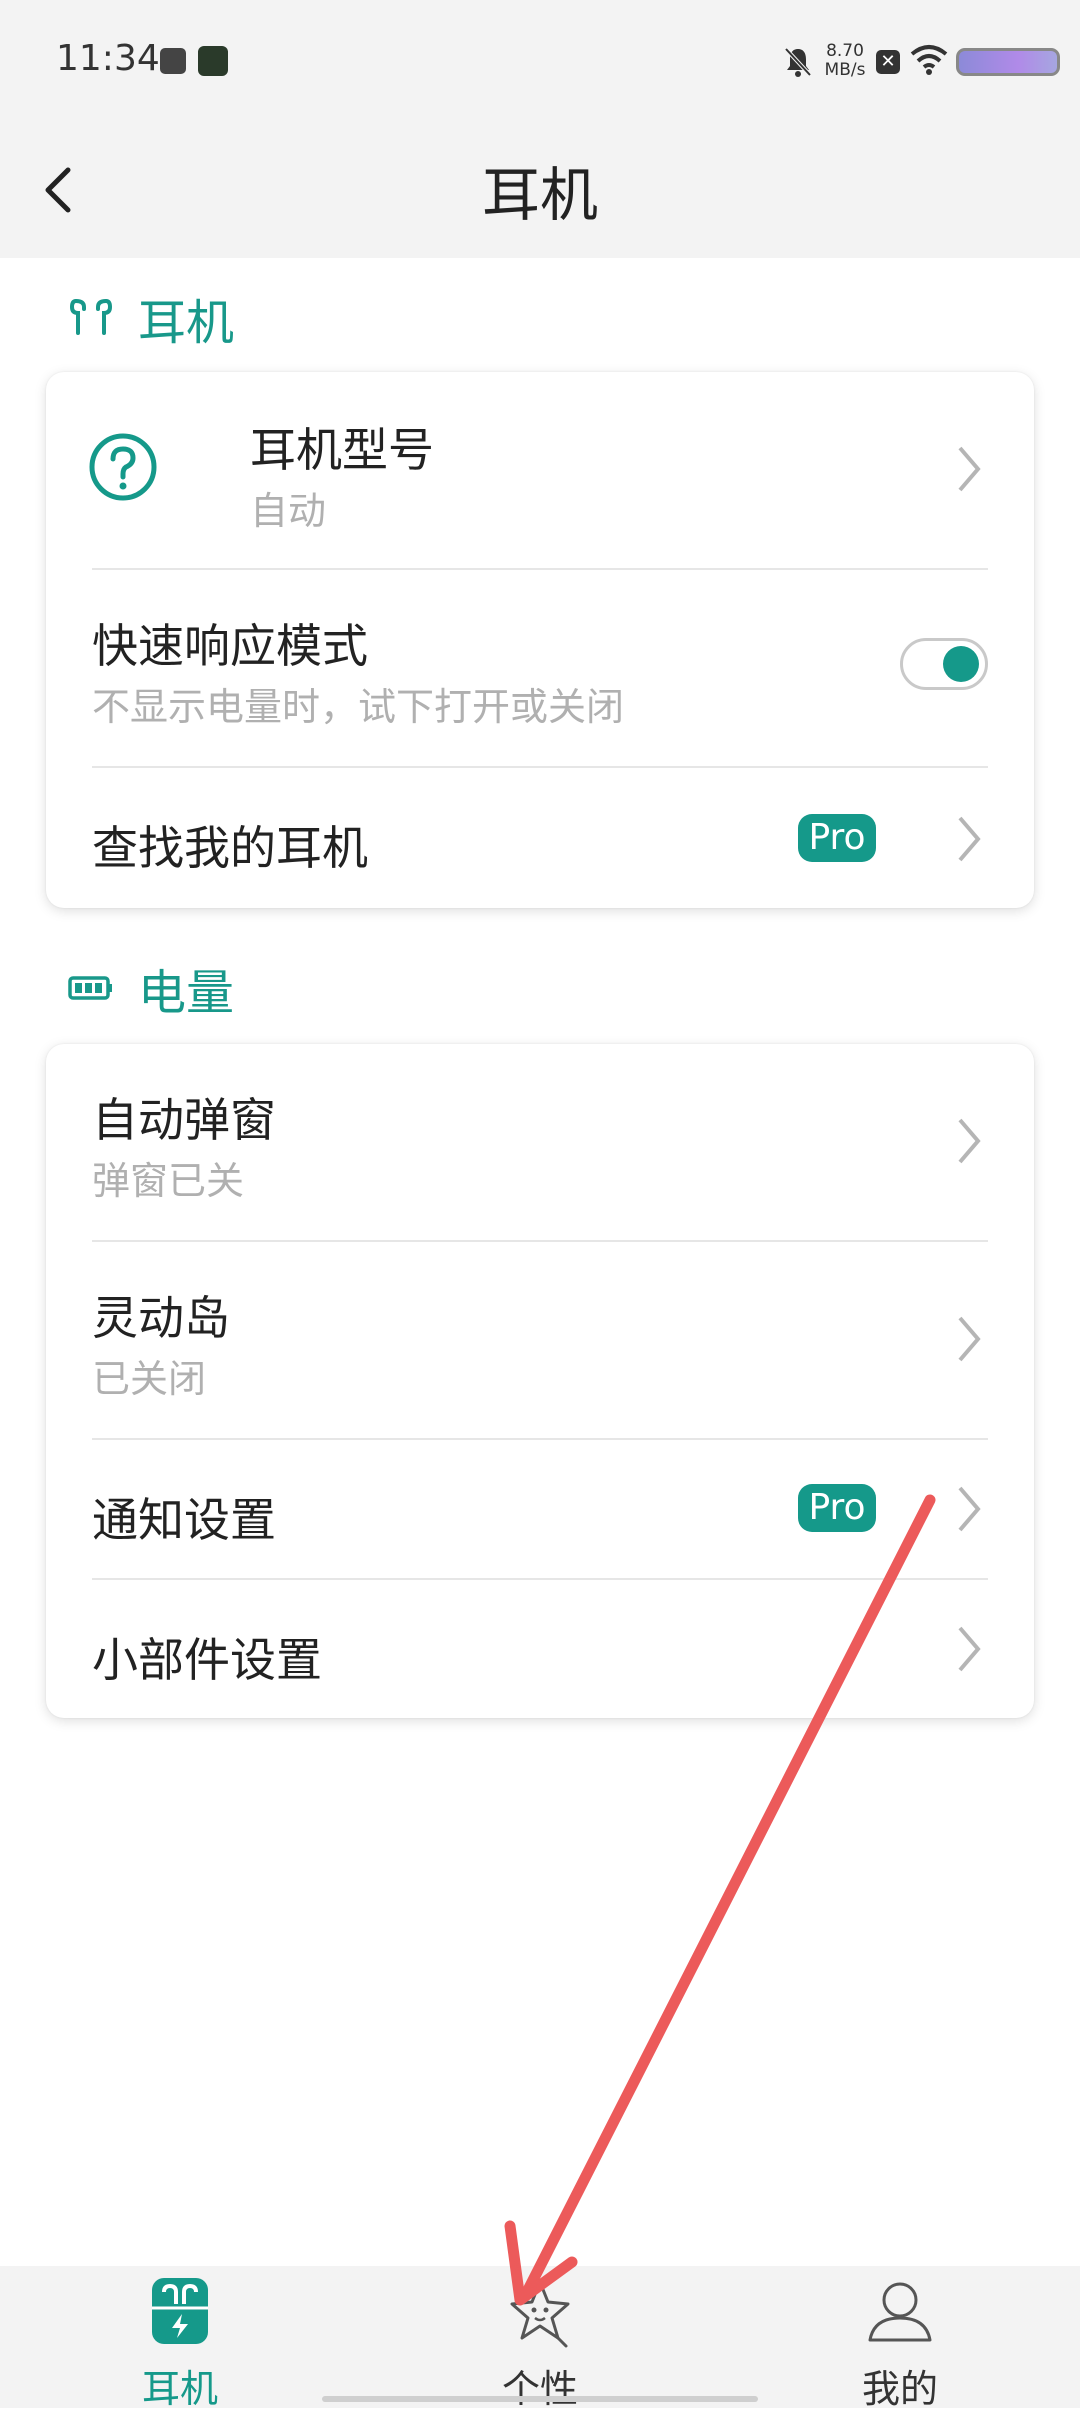  Describe the element at coordinates (540, 1509) in the screenshot. I see `notification-settings-row: 通知设置 Pro` at that location.